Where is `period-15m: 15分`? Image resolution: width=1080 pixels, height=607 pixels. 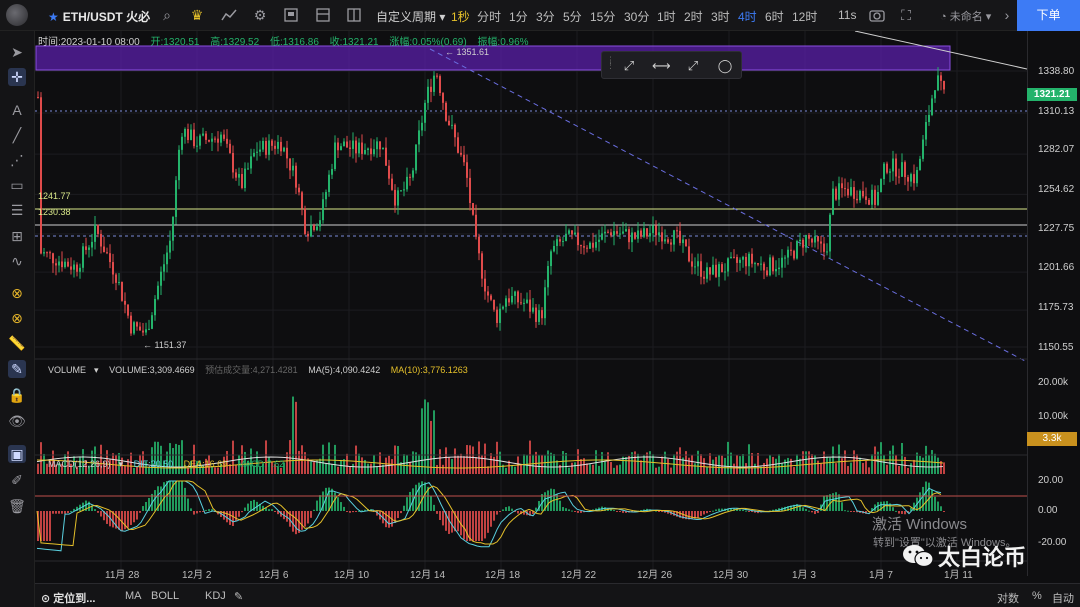 period-15m: 15分 is located at coordinates (602, 16).